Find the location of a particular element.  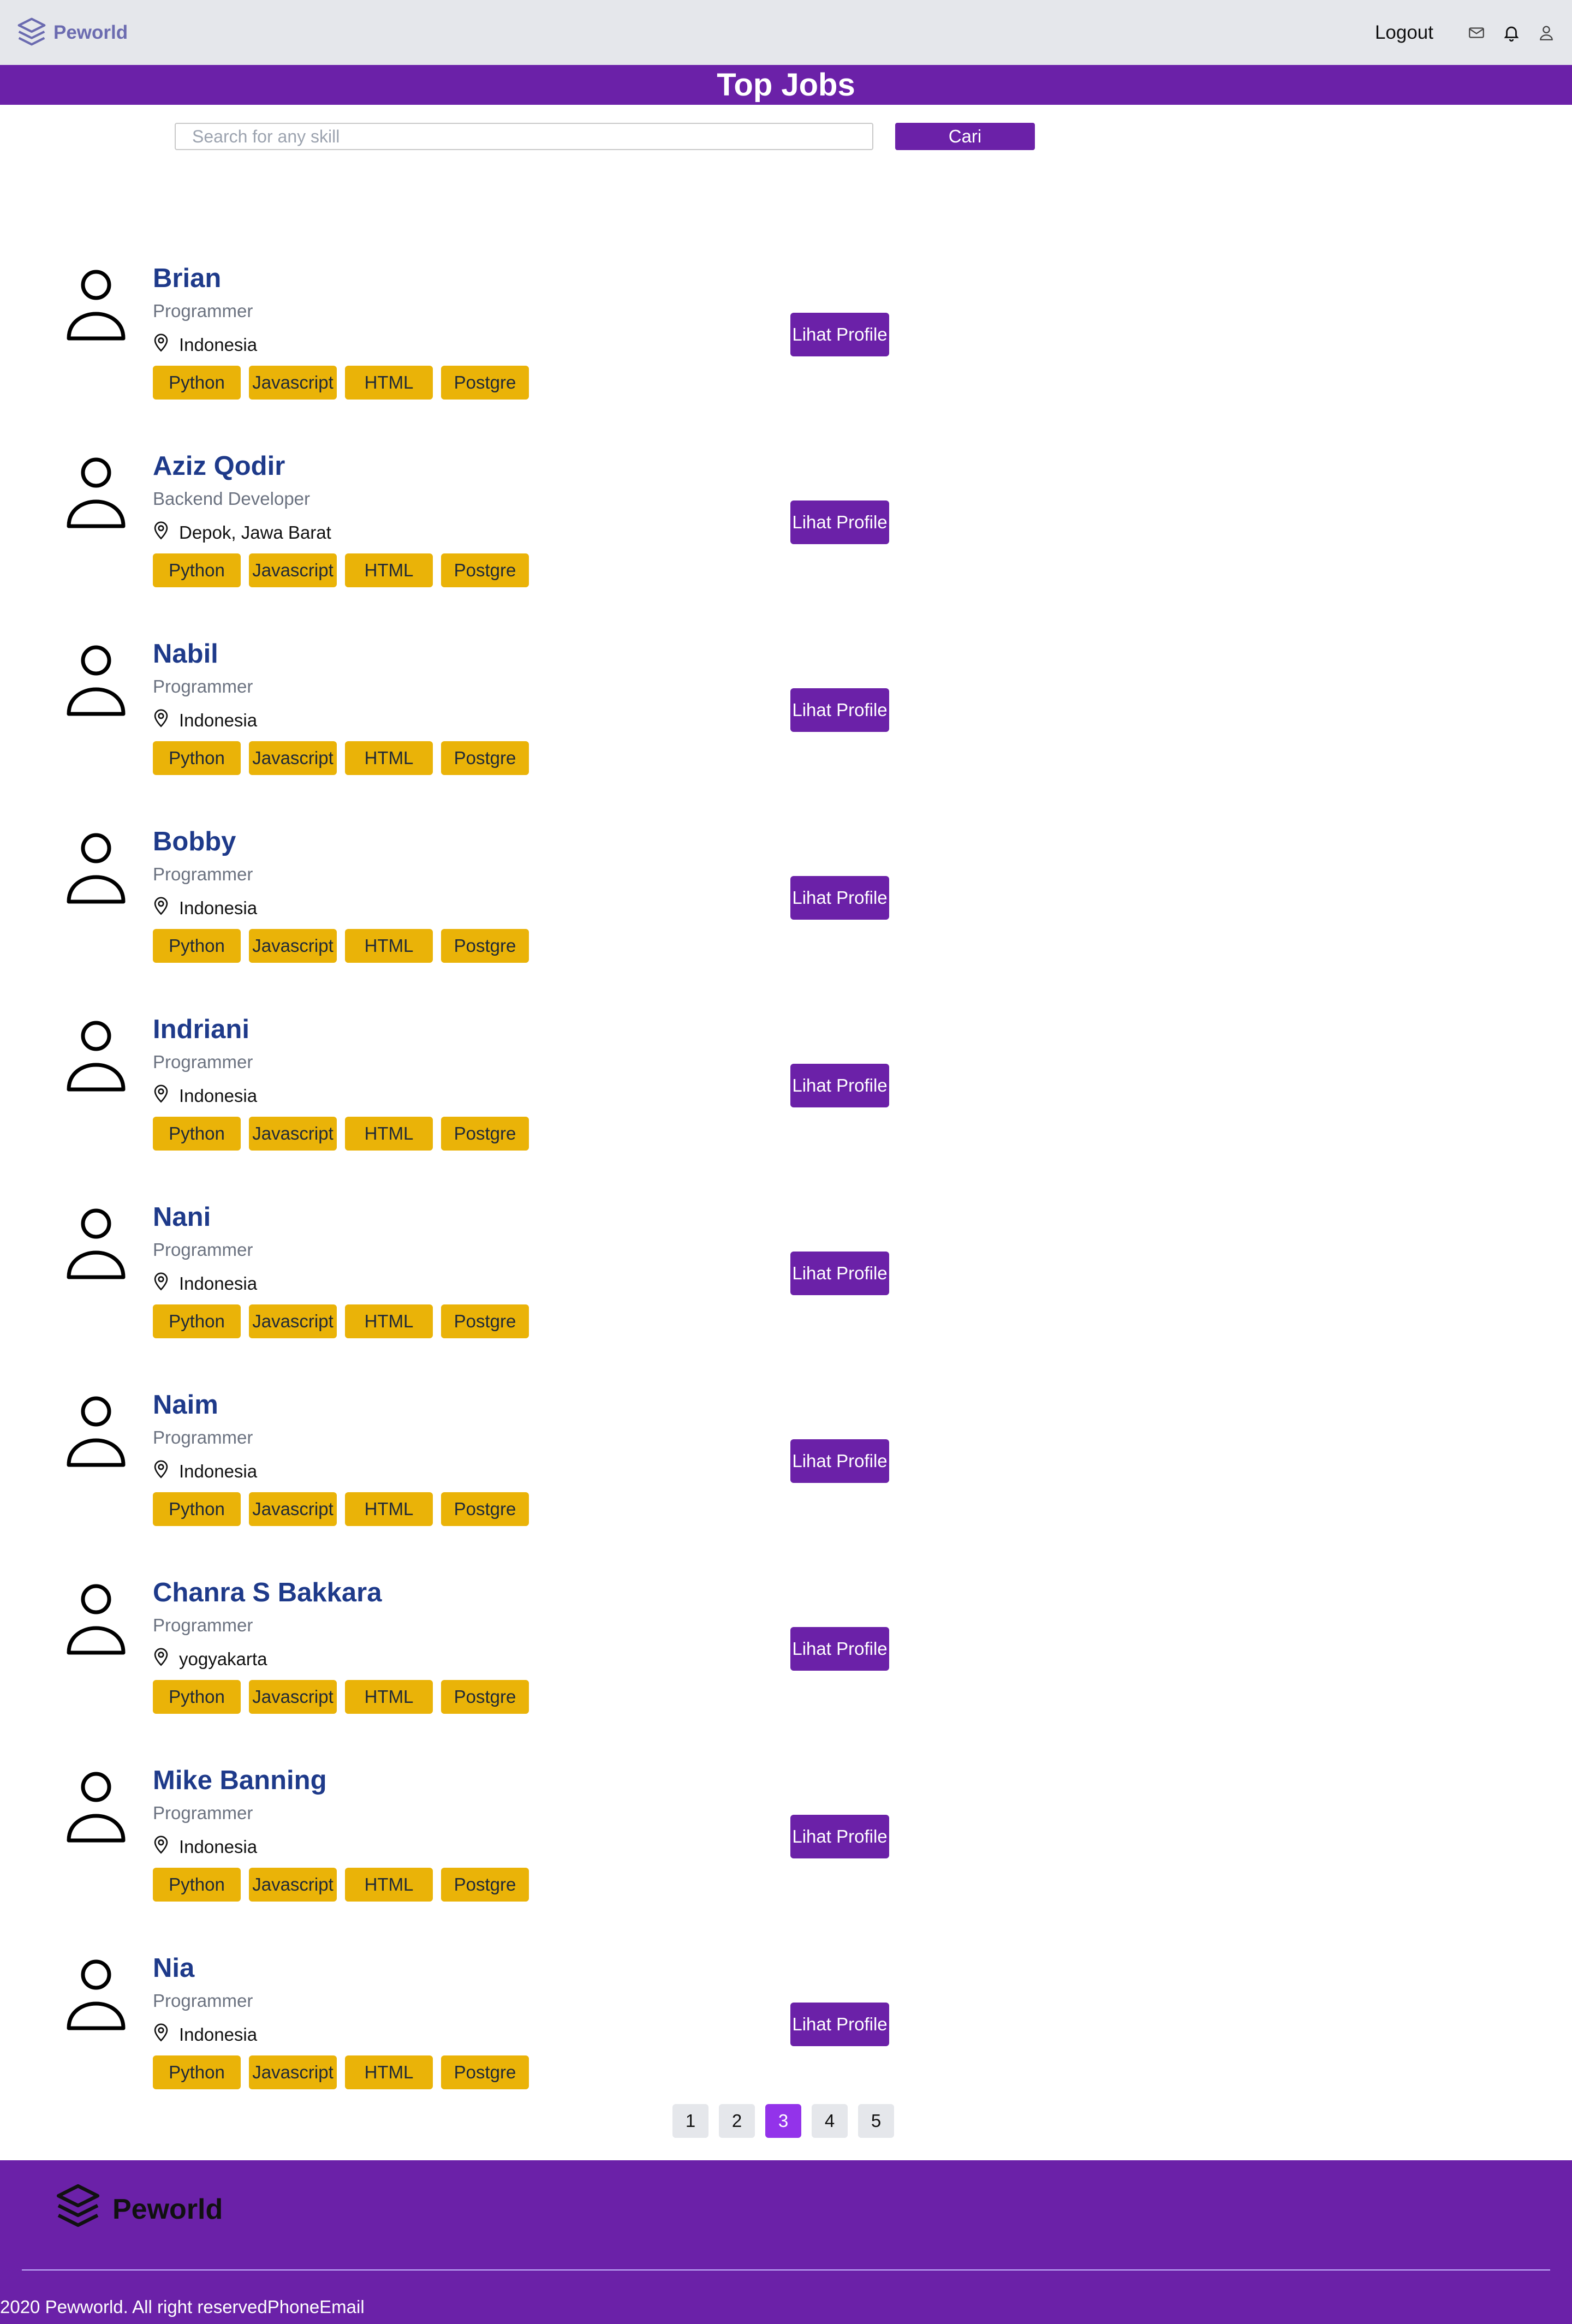

candidate-name: Mike Banning is located at coordinates (240, 1780).